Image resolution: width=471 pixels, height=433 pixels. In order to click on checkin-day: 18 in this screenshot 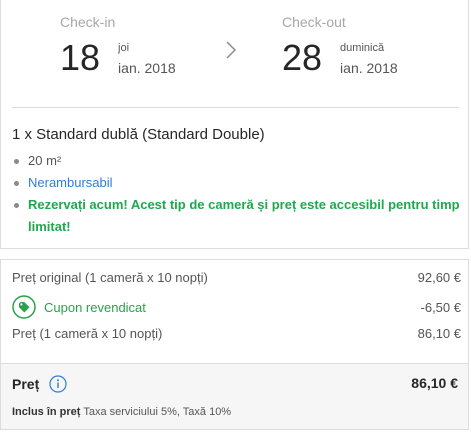, I will do `click(80, 57)`.